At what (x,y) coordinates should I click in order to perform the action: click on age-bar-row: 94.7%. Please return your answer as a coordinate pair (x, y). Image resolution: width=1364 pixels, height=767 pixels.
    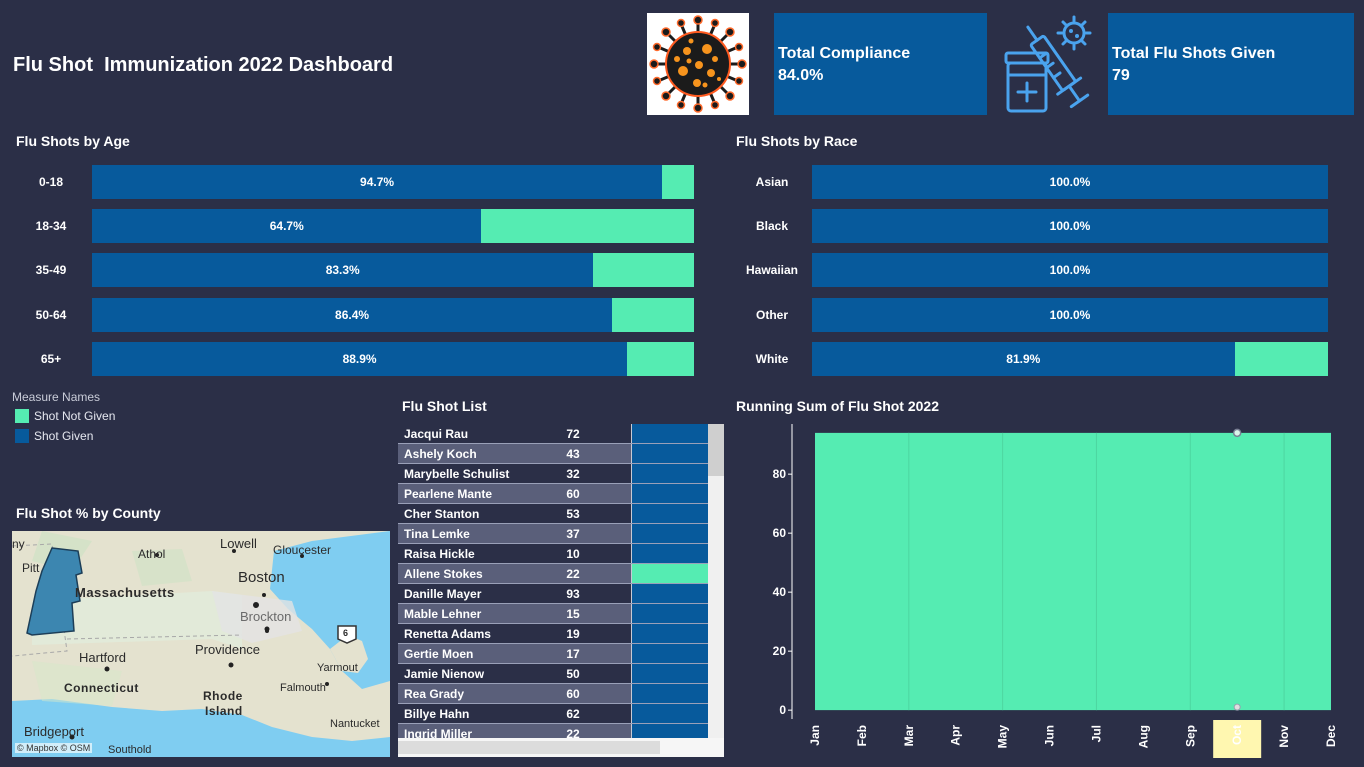
    Looking at the image, I should click on (393, 182).